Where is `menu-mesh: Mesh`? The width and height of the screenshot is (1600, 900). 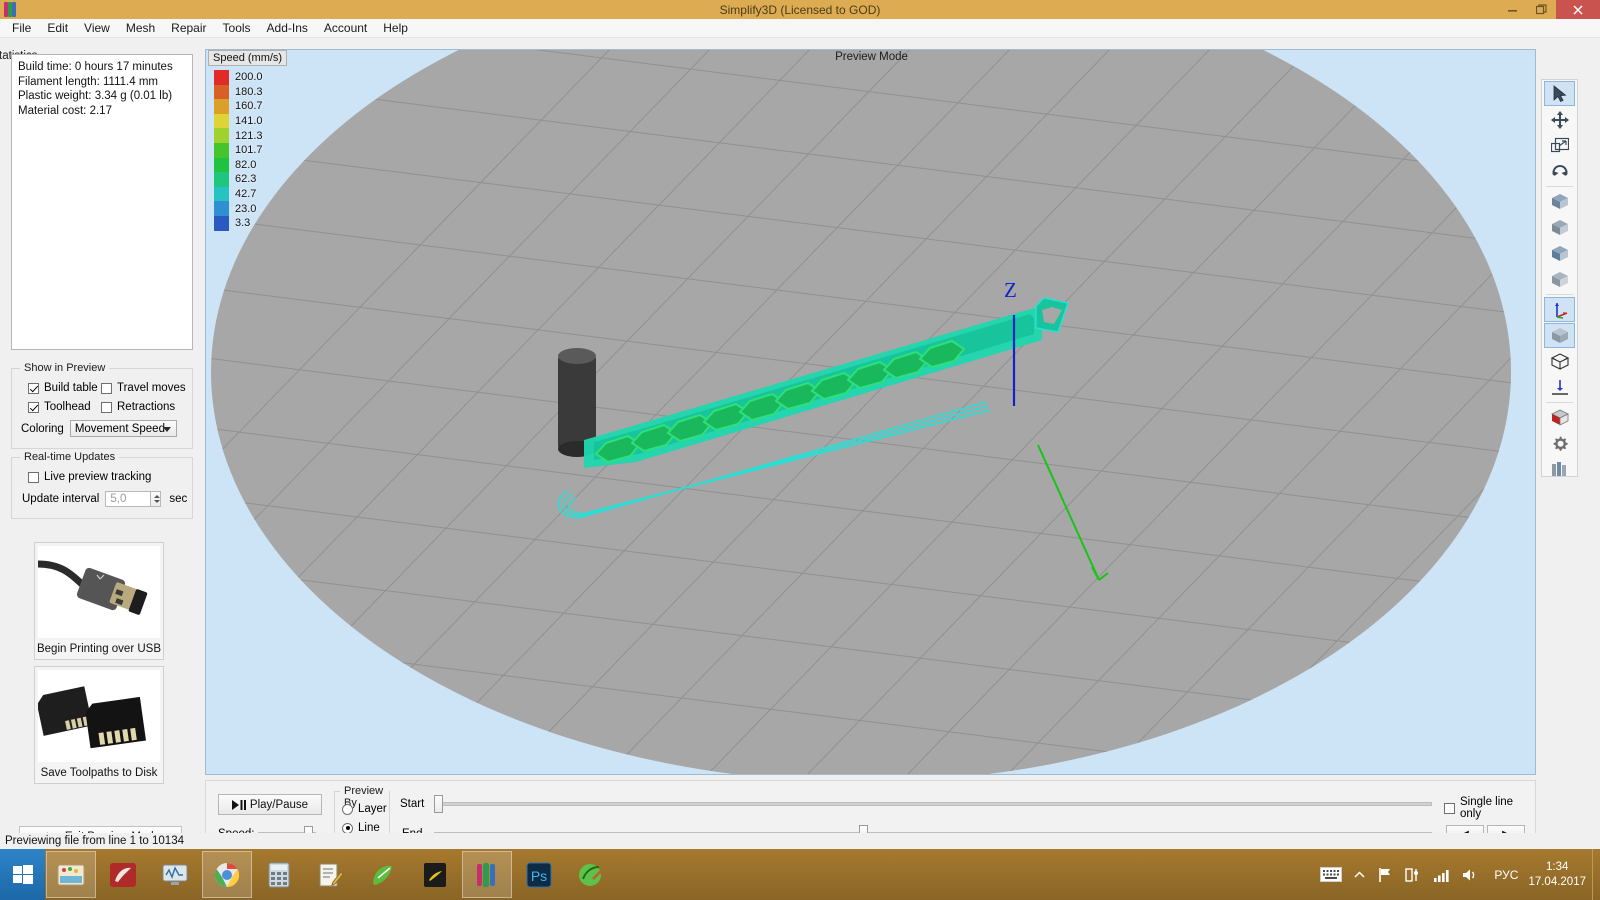
menu-mesh: Mesh is located at coordinates (140, 28).